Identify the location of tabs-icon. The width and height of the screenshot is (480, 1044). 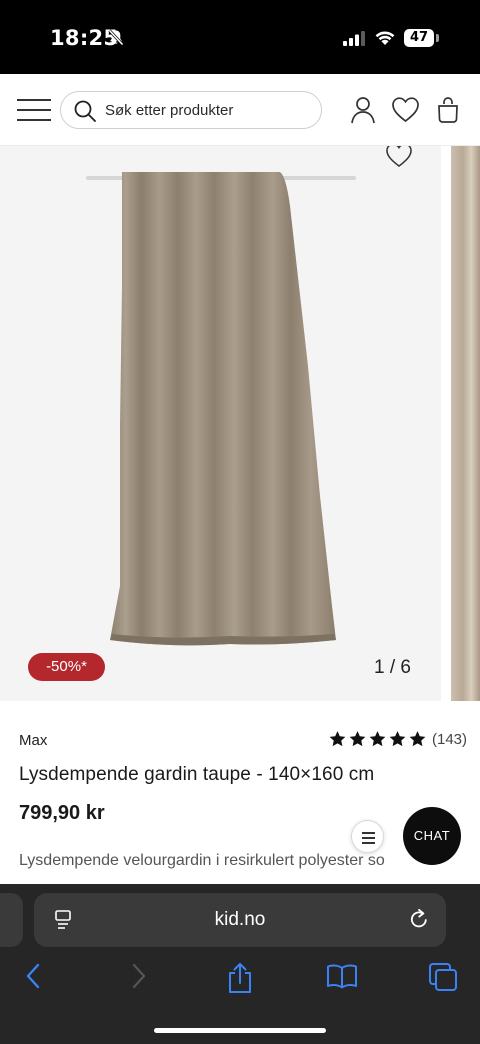
(443, 979).